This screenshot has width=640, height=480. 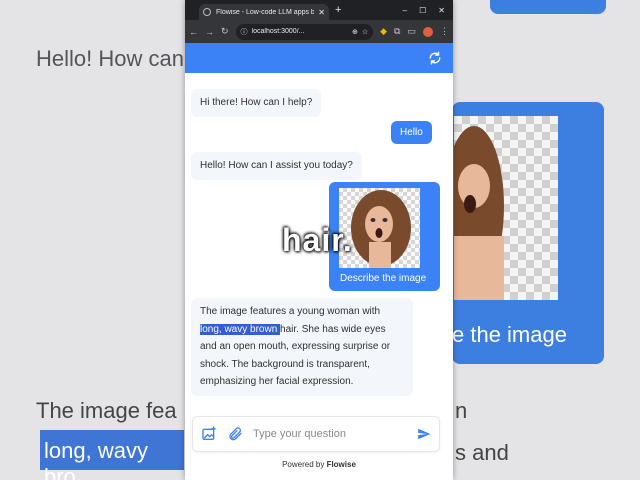 What do you see at coordinates (330, 434) in the screenshot?
I see `question-input` at bounding box center [330, 434].